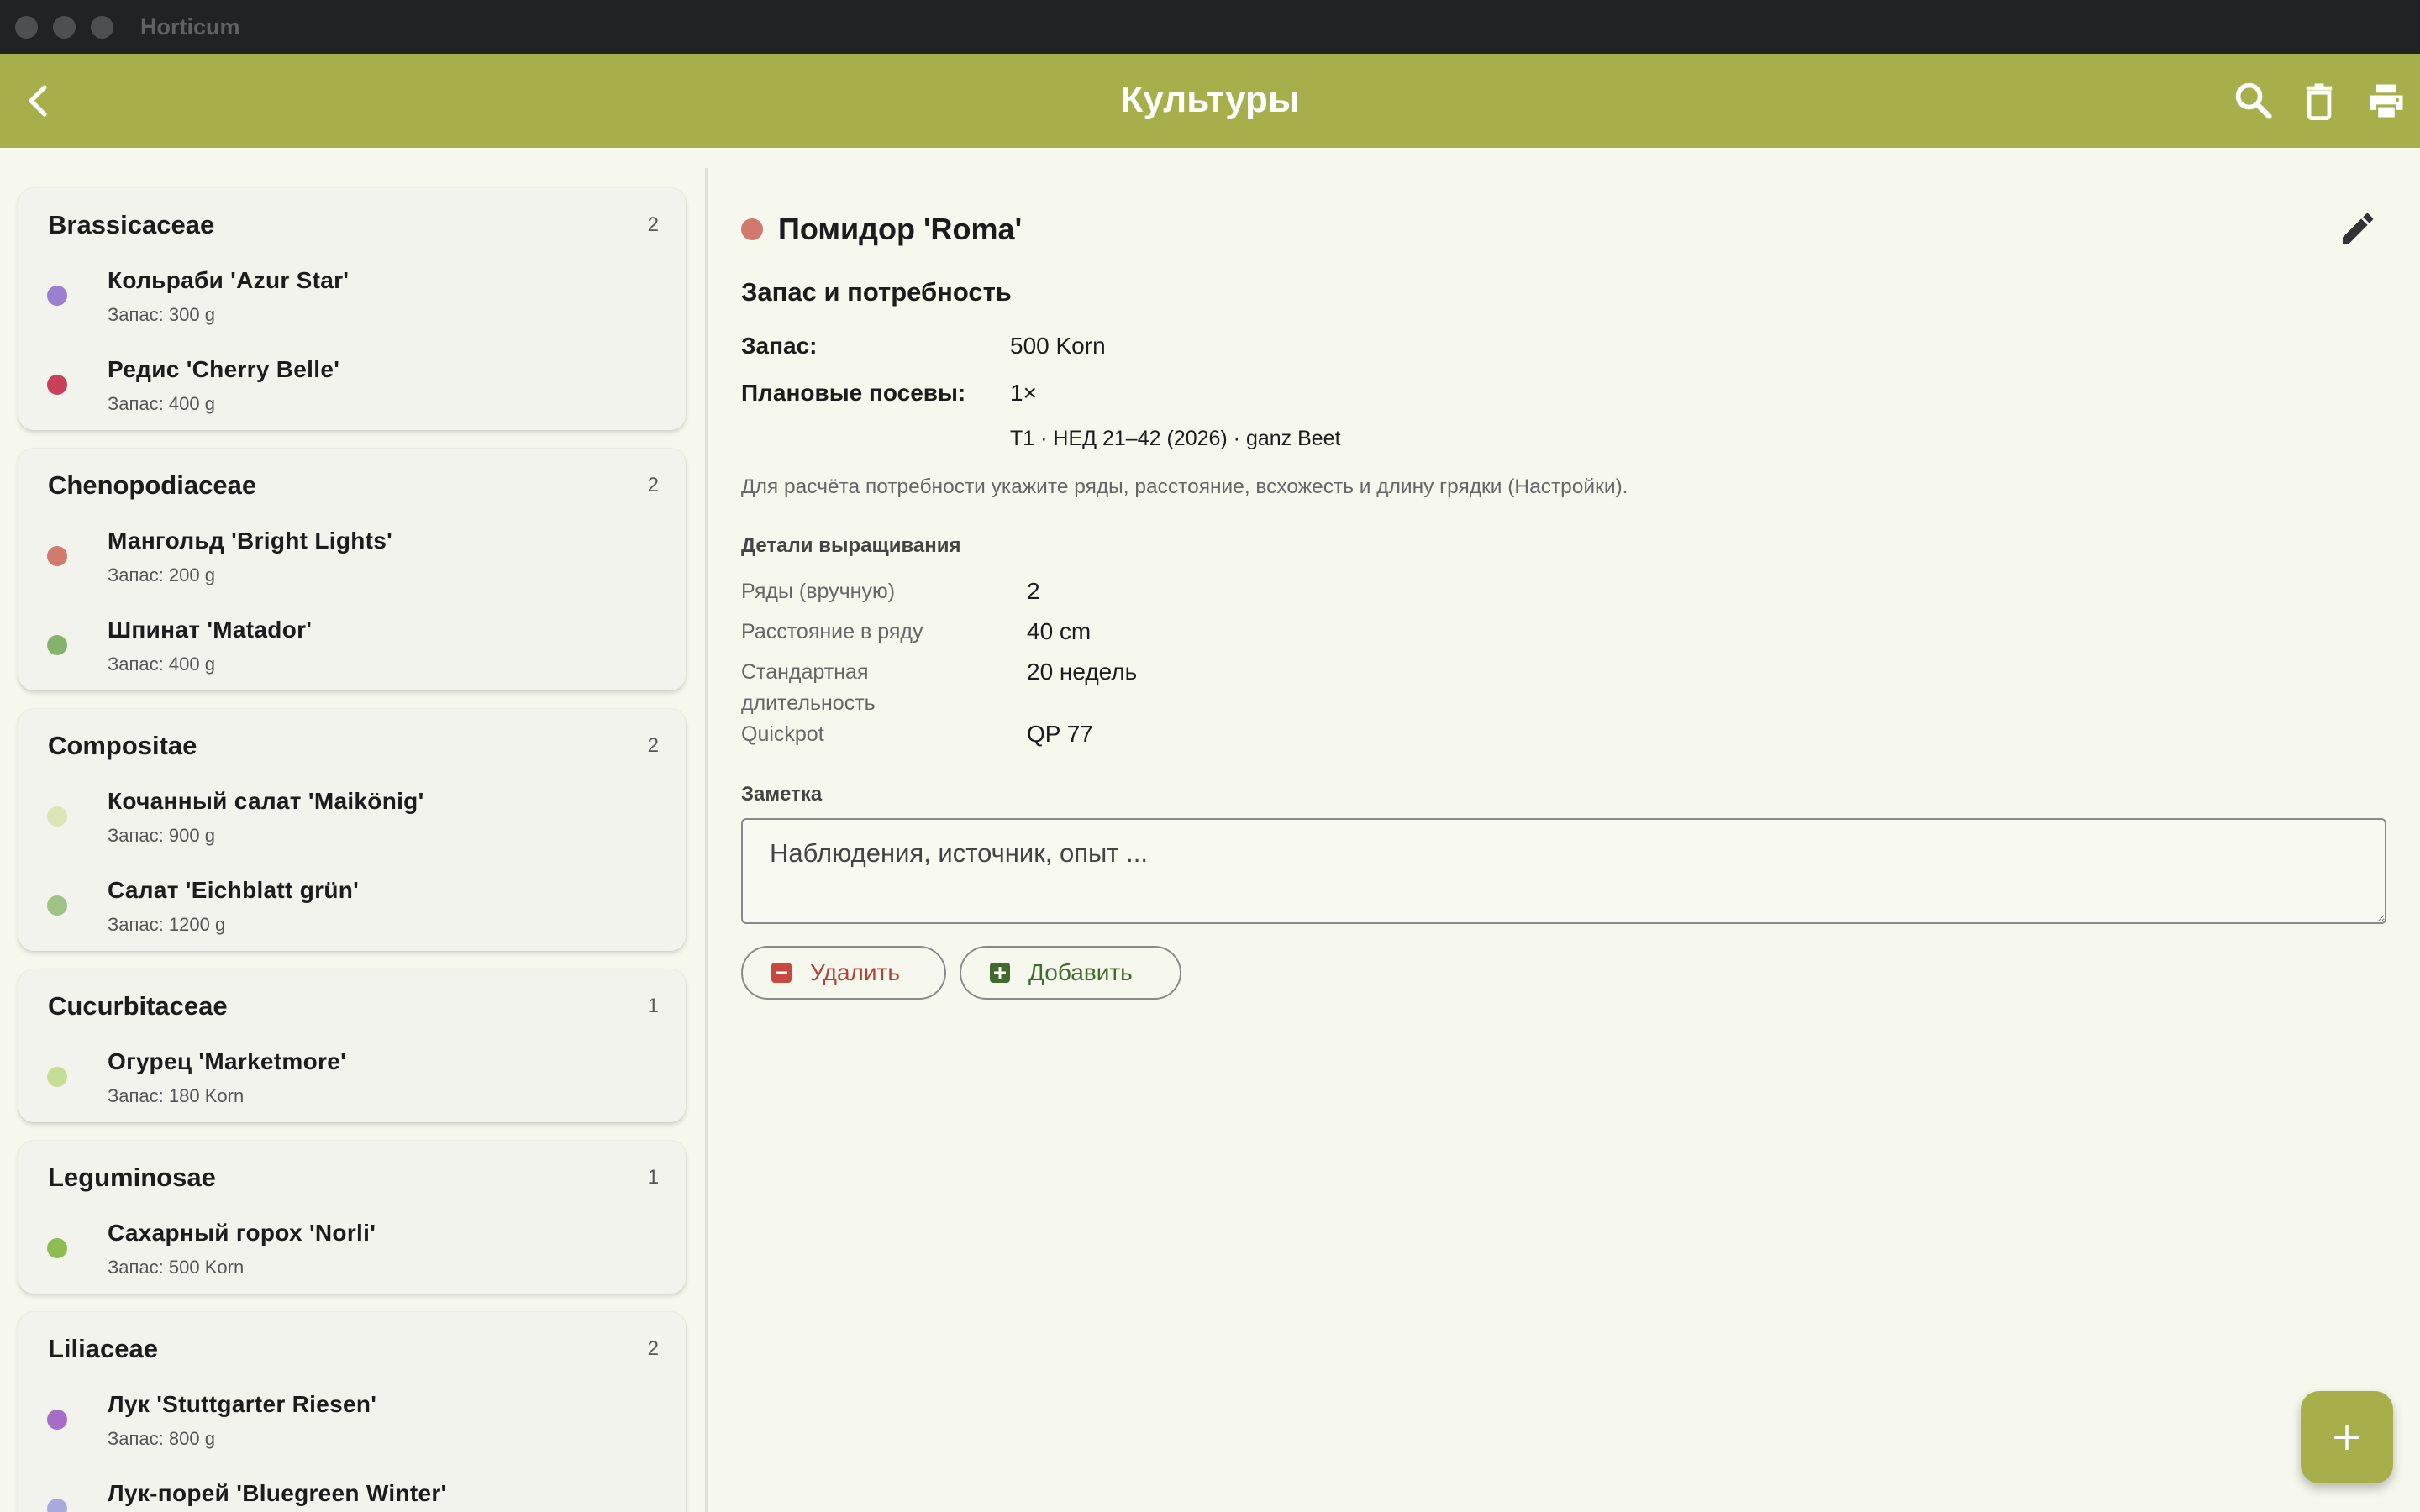 The image size is (2420, 1512). Describe the element at coordinates (779, 346) in the screenshot. I see `stock-label: Запас:` at that location.